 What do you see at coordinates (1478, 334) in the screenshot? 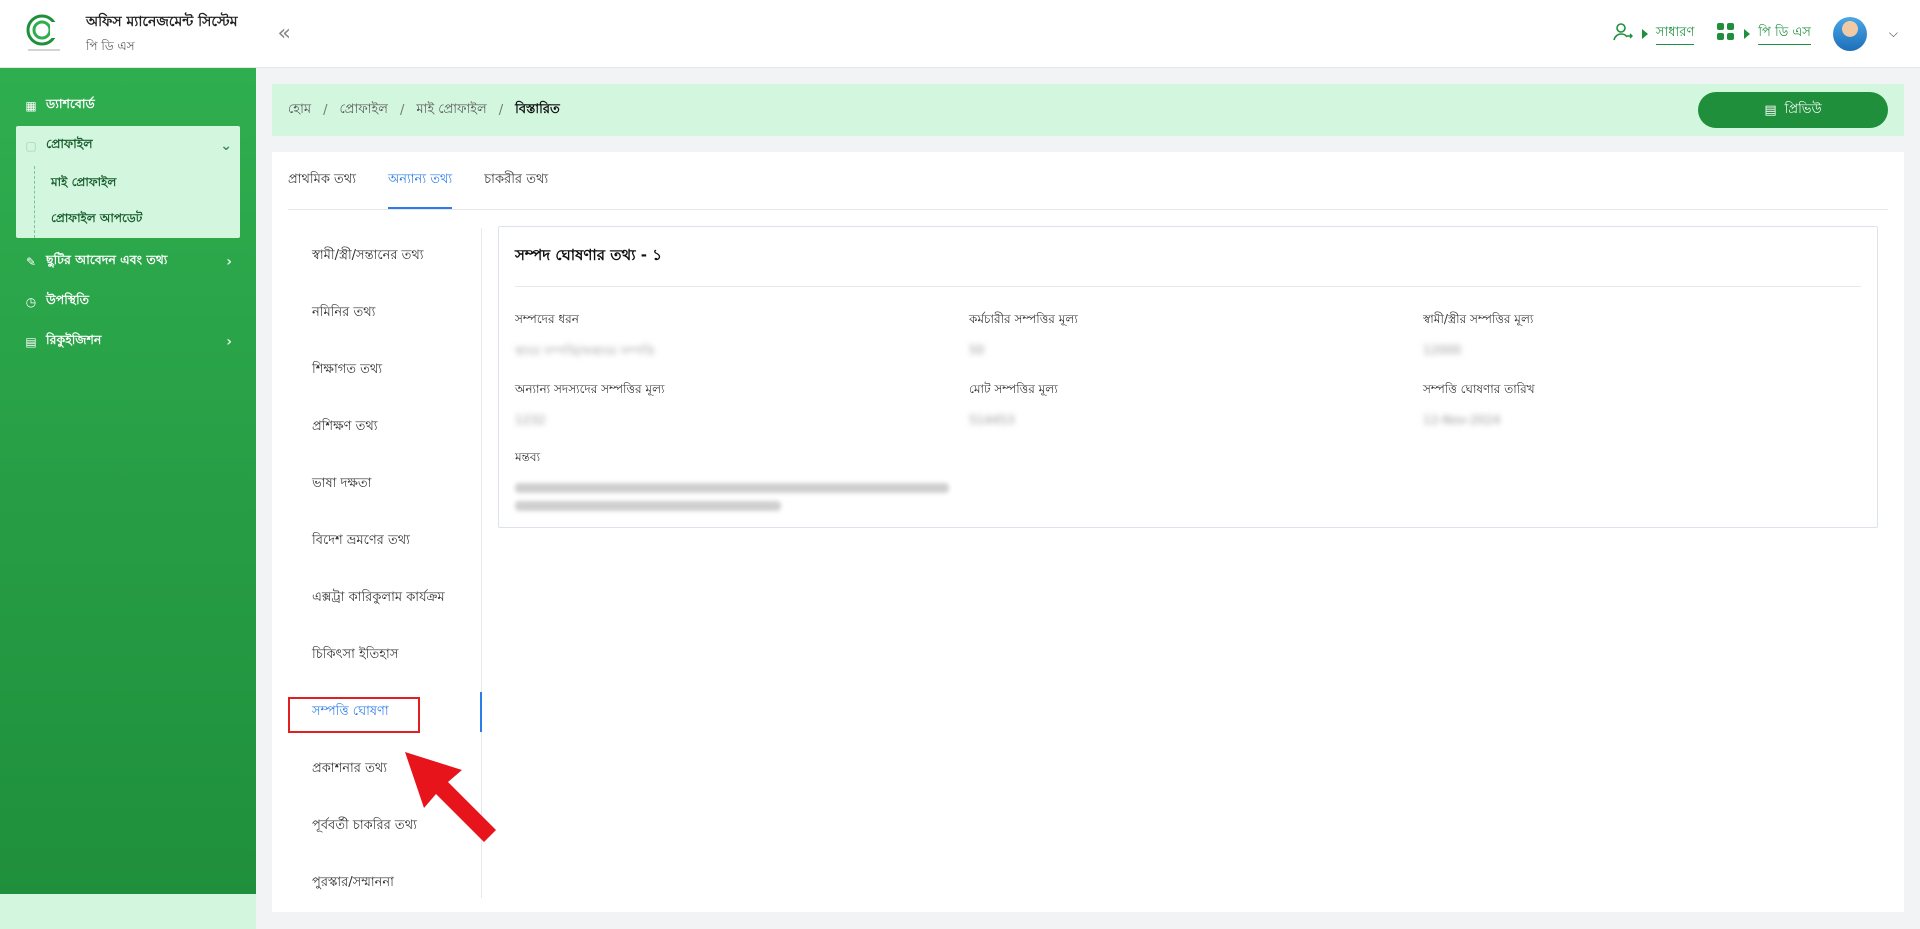
I see `field-spouse-asset-value: স্বামী/স্ত্রীর সম্পত্তির মূল্য 12000` at bounding box center [1478, 334].